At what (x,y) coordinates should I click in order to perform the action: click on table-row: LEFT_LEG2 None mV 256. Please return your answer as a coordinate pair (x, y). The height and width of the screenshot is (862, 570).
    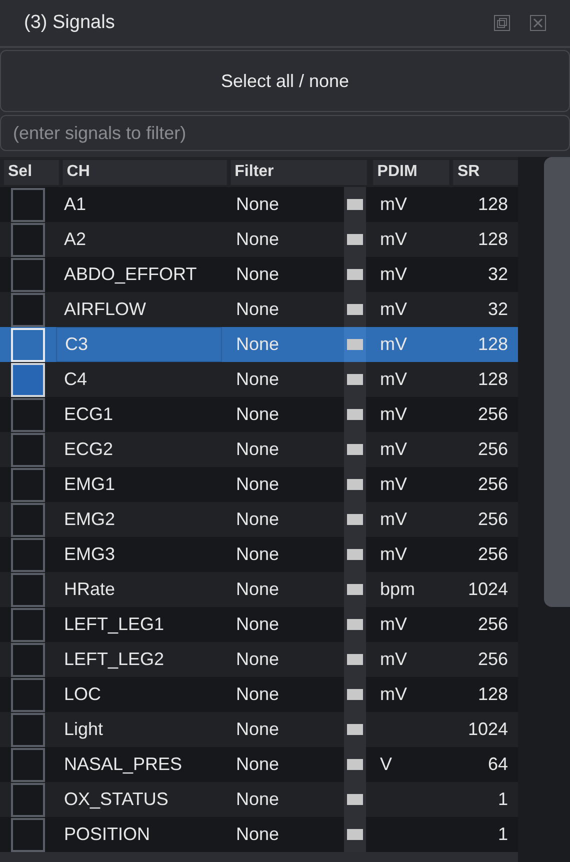
    Looking at the image, I should click on (259, 659).